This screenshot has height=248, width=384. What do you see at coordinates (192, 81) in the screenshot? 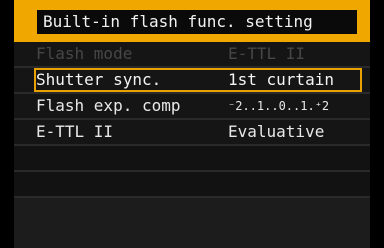
I see `menu-item-shutter-sync: Shutter sync. 1st curtain` at bounding box center [192, 81].